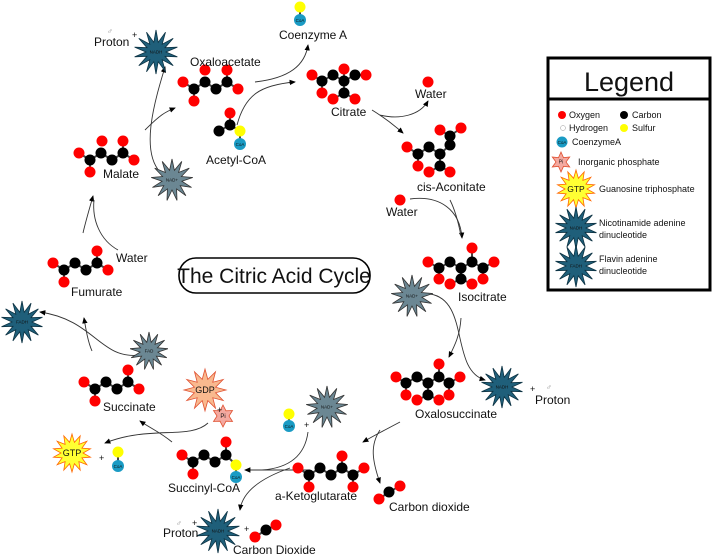 This screenshot has height=560, width=713. I want to click on arrow-fumurate-to-malate, so click(88, 214).